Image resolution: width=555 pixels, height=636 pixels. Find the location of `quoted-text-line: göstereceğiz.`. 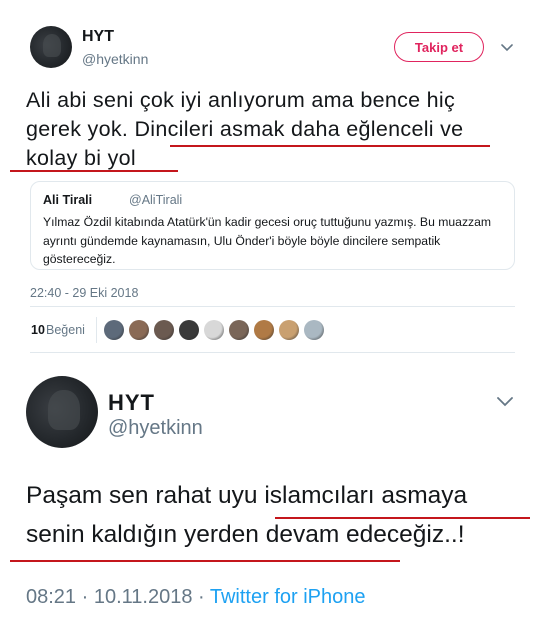

quoted-text-line: göstereceğiz. is located at coordinates (79, 259).